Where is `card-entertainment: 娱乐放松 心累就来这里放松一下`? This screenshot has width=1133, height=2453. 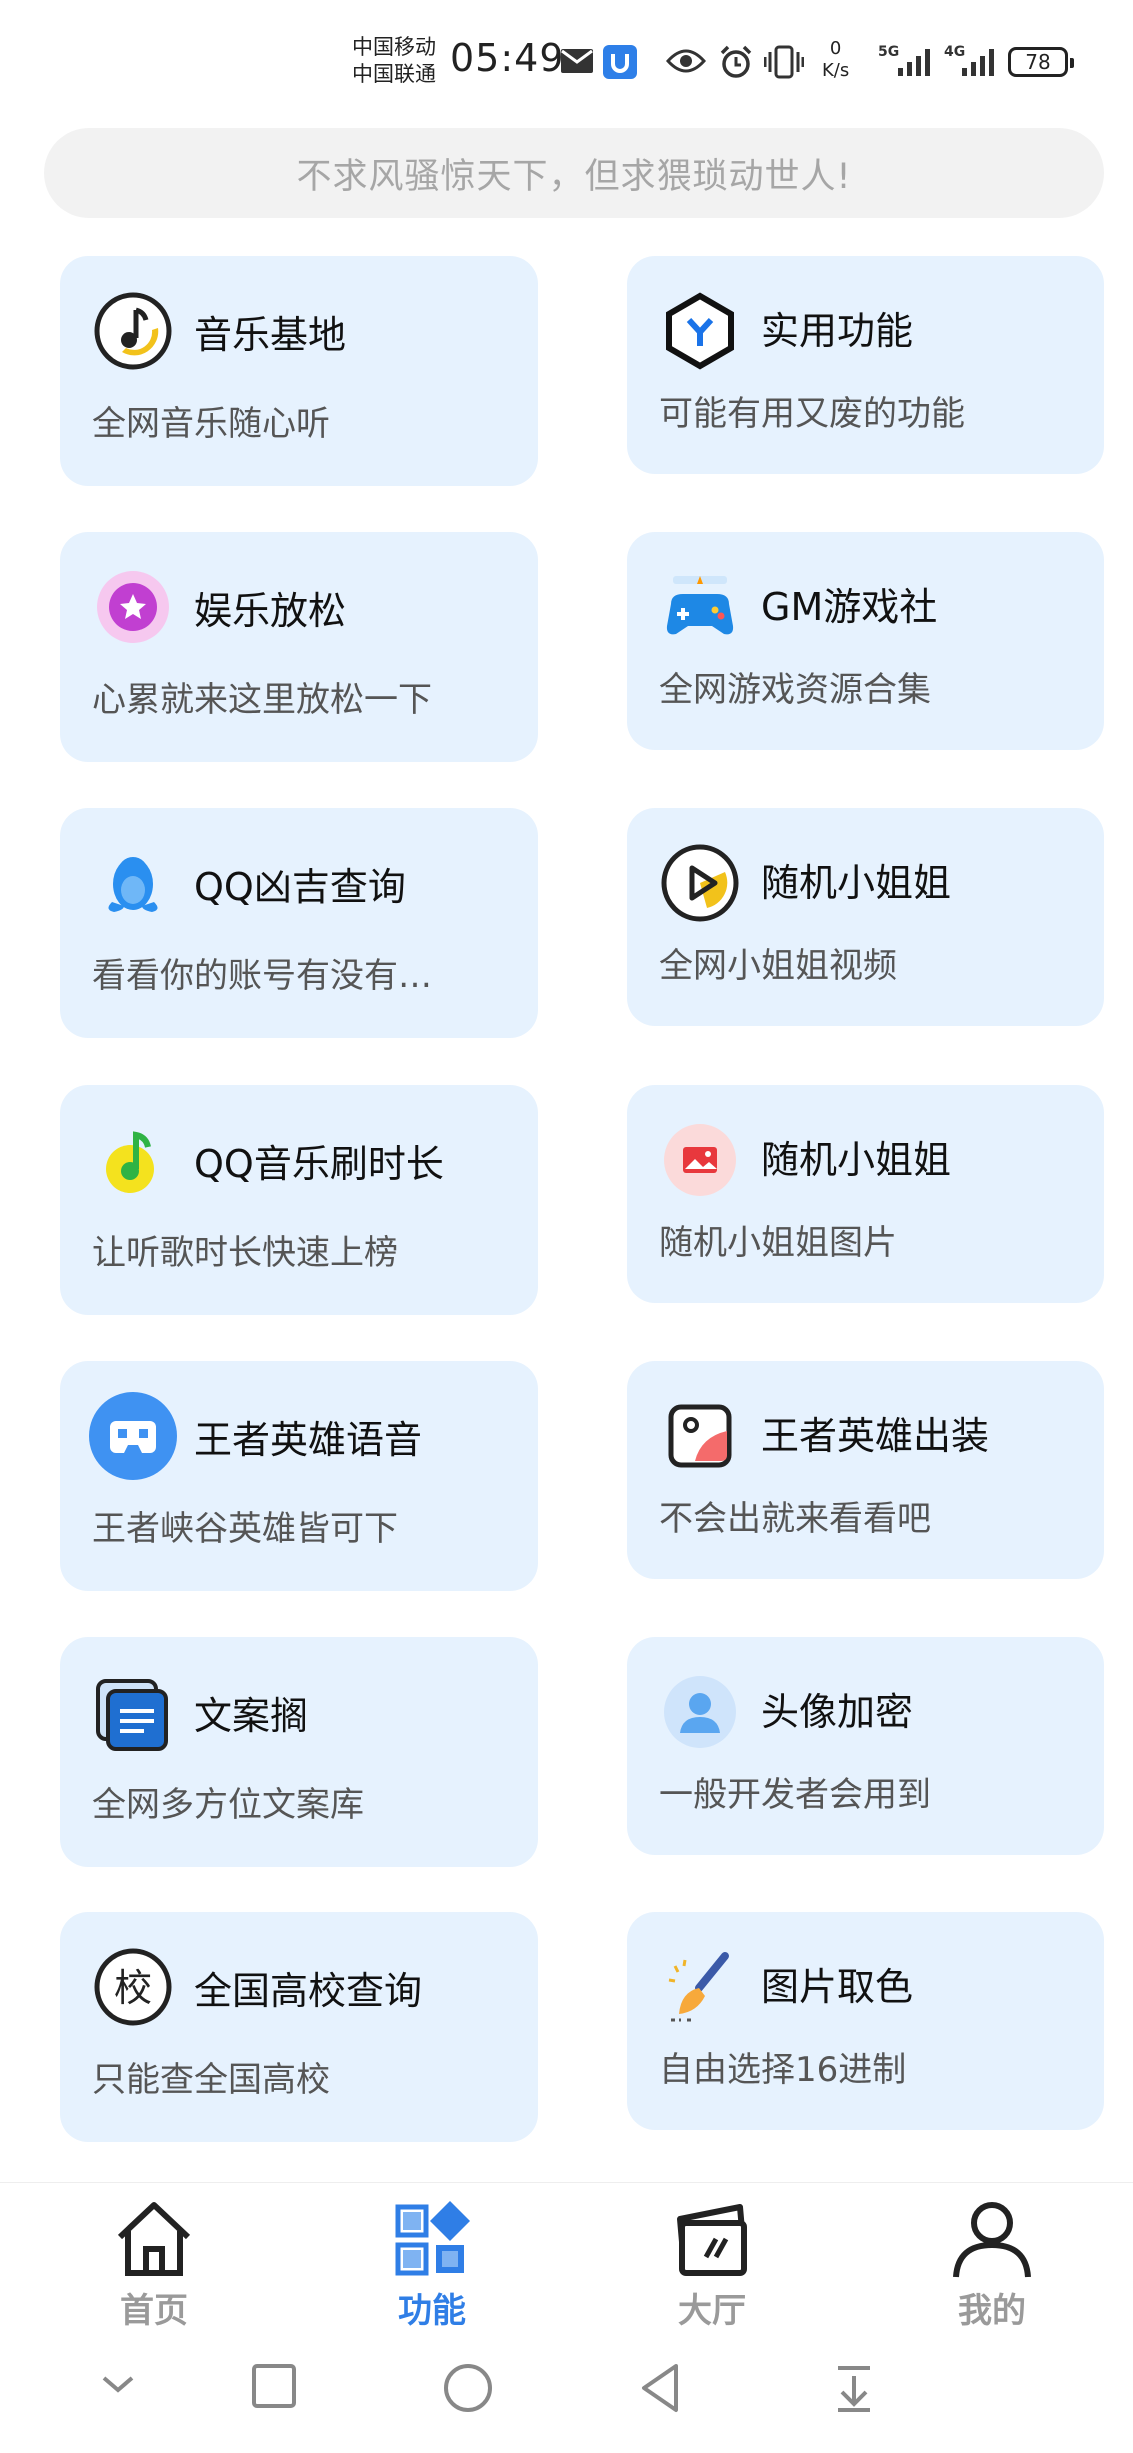
card-entertainment: 娱乐放松 心累就来这里放松一下 is located at coordinates (299, 647).